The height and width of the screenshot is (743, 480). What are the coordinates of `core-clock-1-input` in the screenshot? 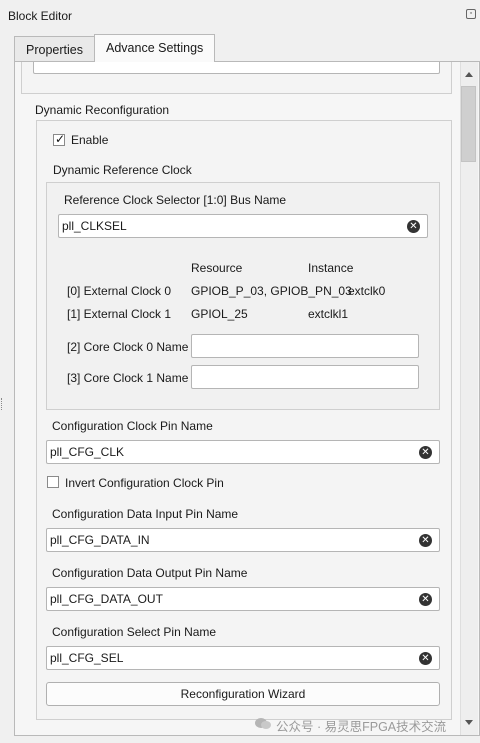 It's located at (305, 377).